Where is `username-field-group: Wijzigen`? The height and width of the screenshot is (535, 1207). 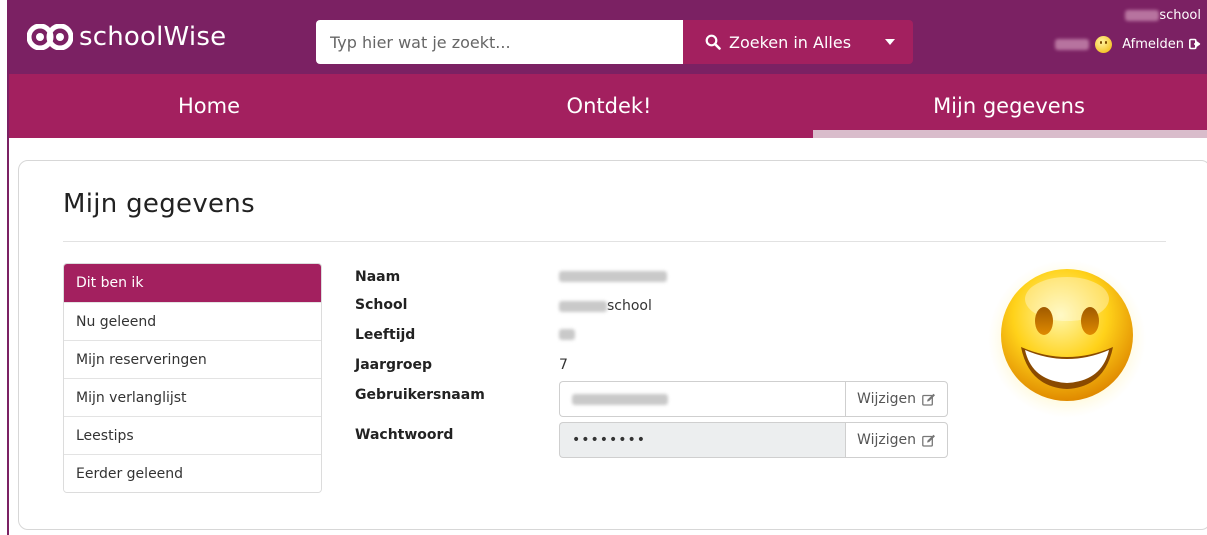 username-field-group: Wijzigen is located at coordinates (753, 399).